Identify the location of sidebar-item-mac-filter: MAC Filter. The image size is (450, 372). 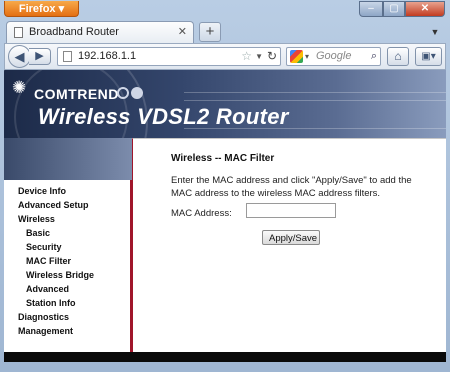
(48, 261).